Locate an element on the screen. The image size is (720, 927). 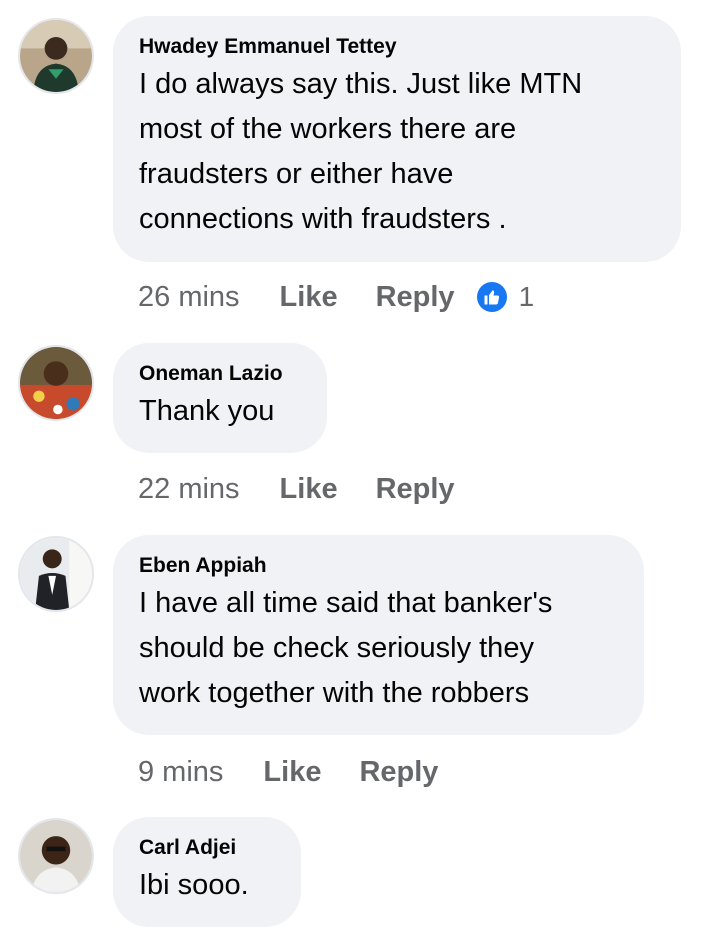
comment-text-line: fraudsters or either have is located at coordinates (296, 174).